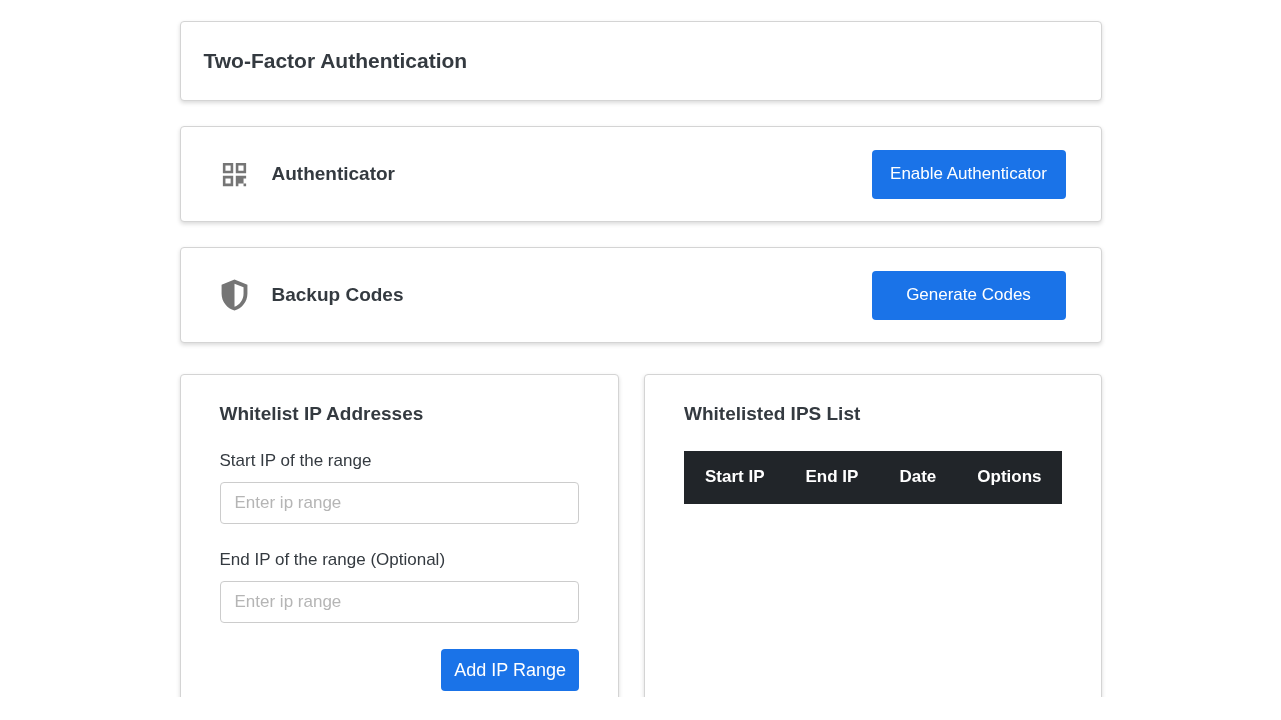 The width and height of the screenshot is (1281, 720). Describe the element at coordinates (322, 414) in the screenshot. I see `form-title: Whitelist IP Addresses` at that location.